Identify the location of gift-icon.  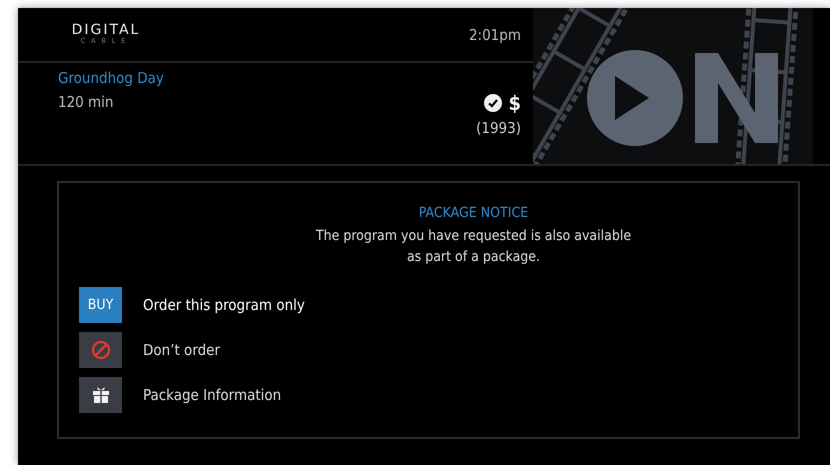
(100, 395).